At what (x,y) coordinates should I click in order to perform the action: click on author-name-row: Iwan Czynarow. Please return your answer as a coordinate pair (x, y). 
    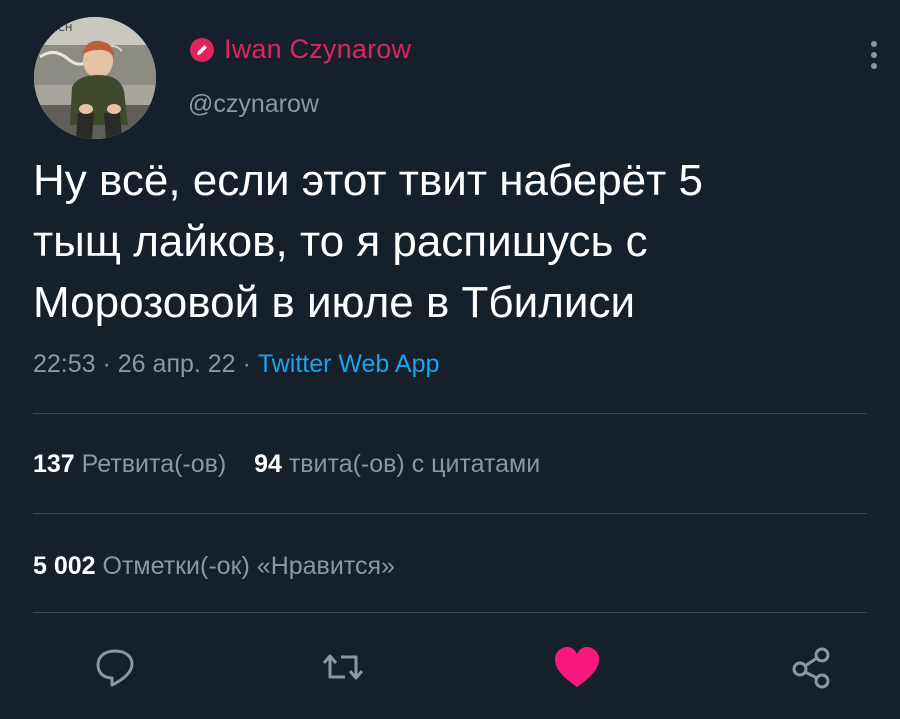
    Looking at the image, I should click on (300, 49).